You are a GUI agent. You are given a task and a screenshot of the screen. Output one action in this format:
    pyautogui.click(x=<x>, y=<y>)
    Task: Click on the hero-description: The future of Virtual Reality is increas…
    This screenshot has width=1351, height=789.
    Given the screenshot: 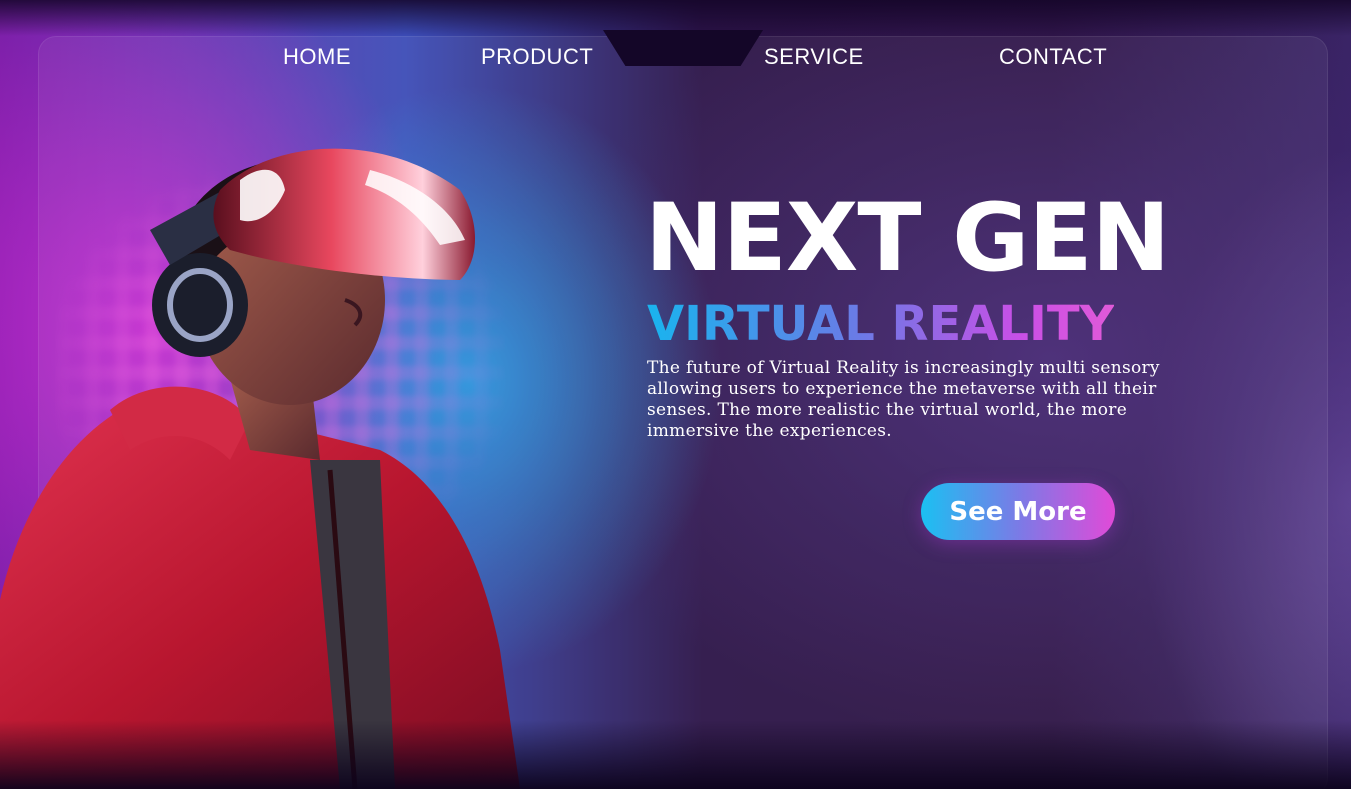 What is the action you would take?
    pyautogui.click(x=903, y=399)
    